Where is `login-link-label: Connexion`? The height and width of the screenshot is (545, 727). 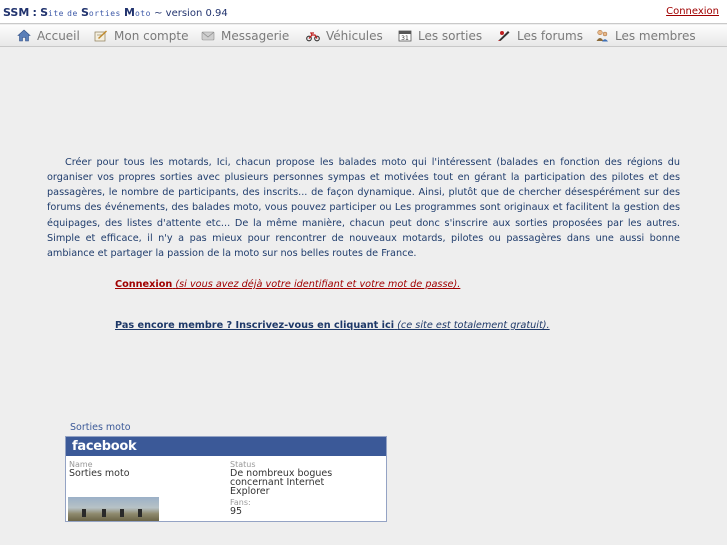 login-link-label: Connexion is located at coordinates (144, 284).